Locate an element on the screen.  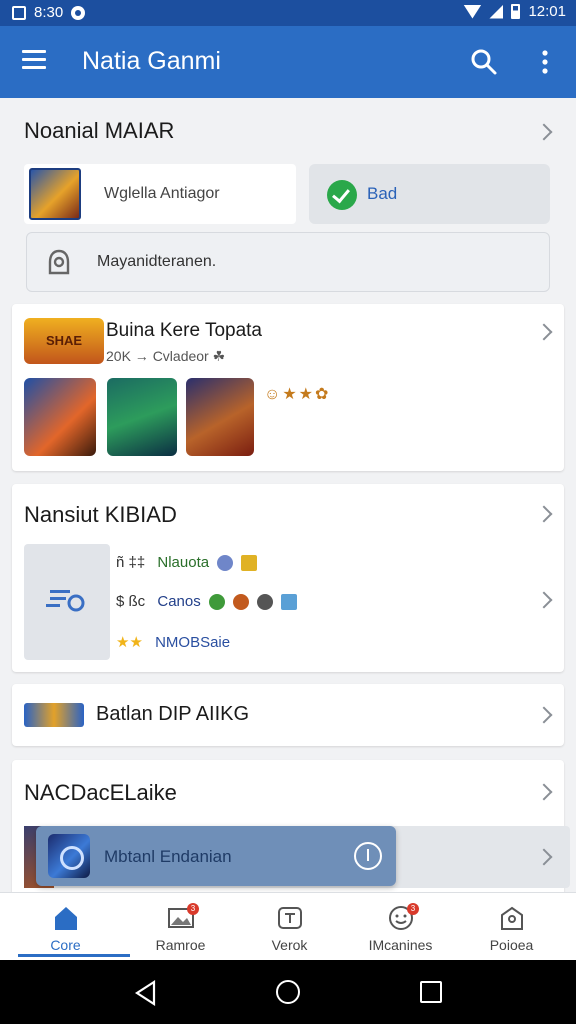
system-navigation is located at coordinates (288, 992).